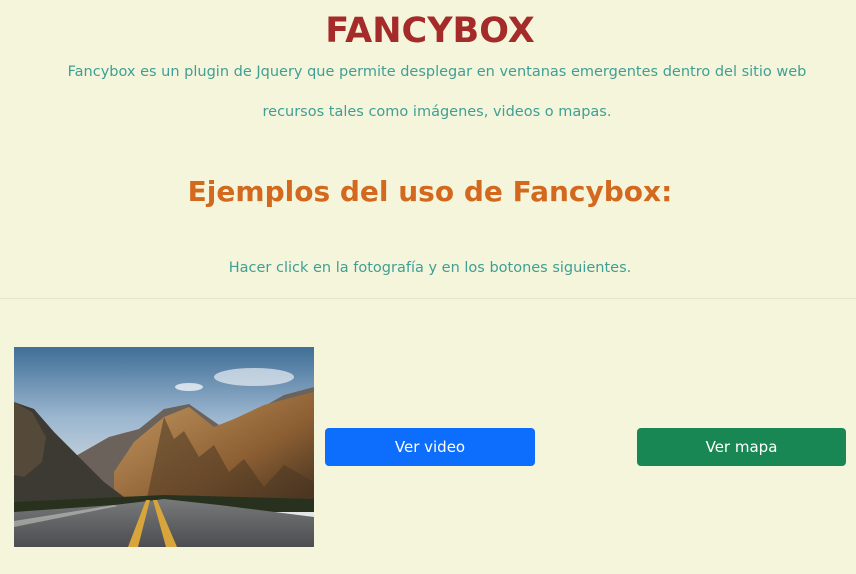 This screenshot has width=856, height=574. I want to click on watch-video-button: Ver video, so click(430, 447).